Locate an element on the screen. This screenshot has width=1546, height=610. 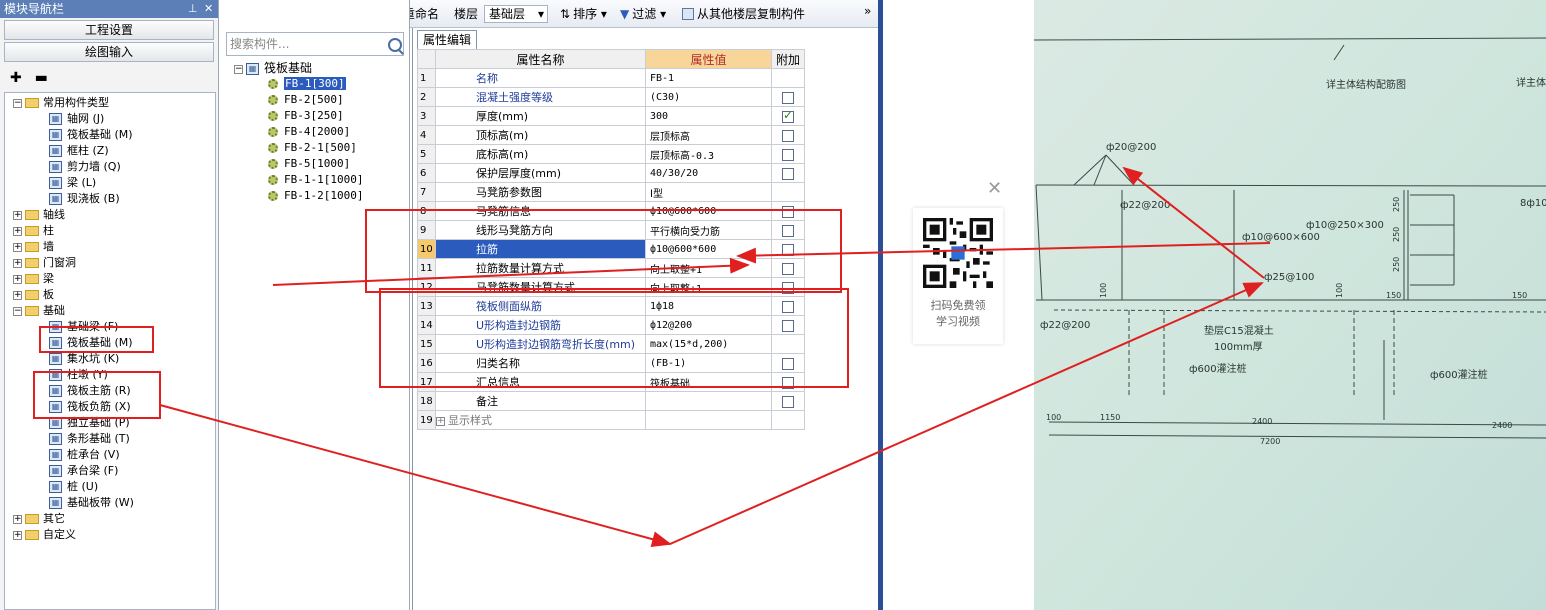
tree-item: ▦ 框柱 (Z) is located at coordinates (79, 151).